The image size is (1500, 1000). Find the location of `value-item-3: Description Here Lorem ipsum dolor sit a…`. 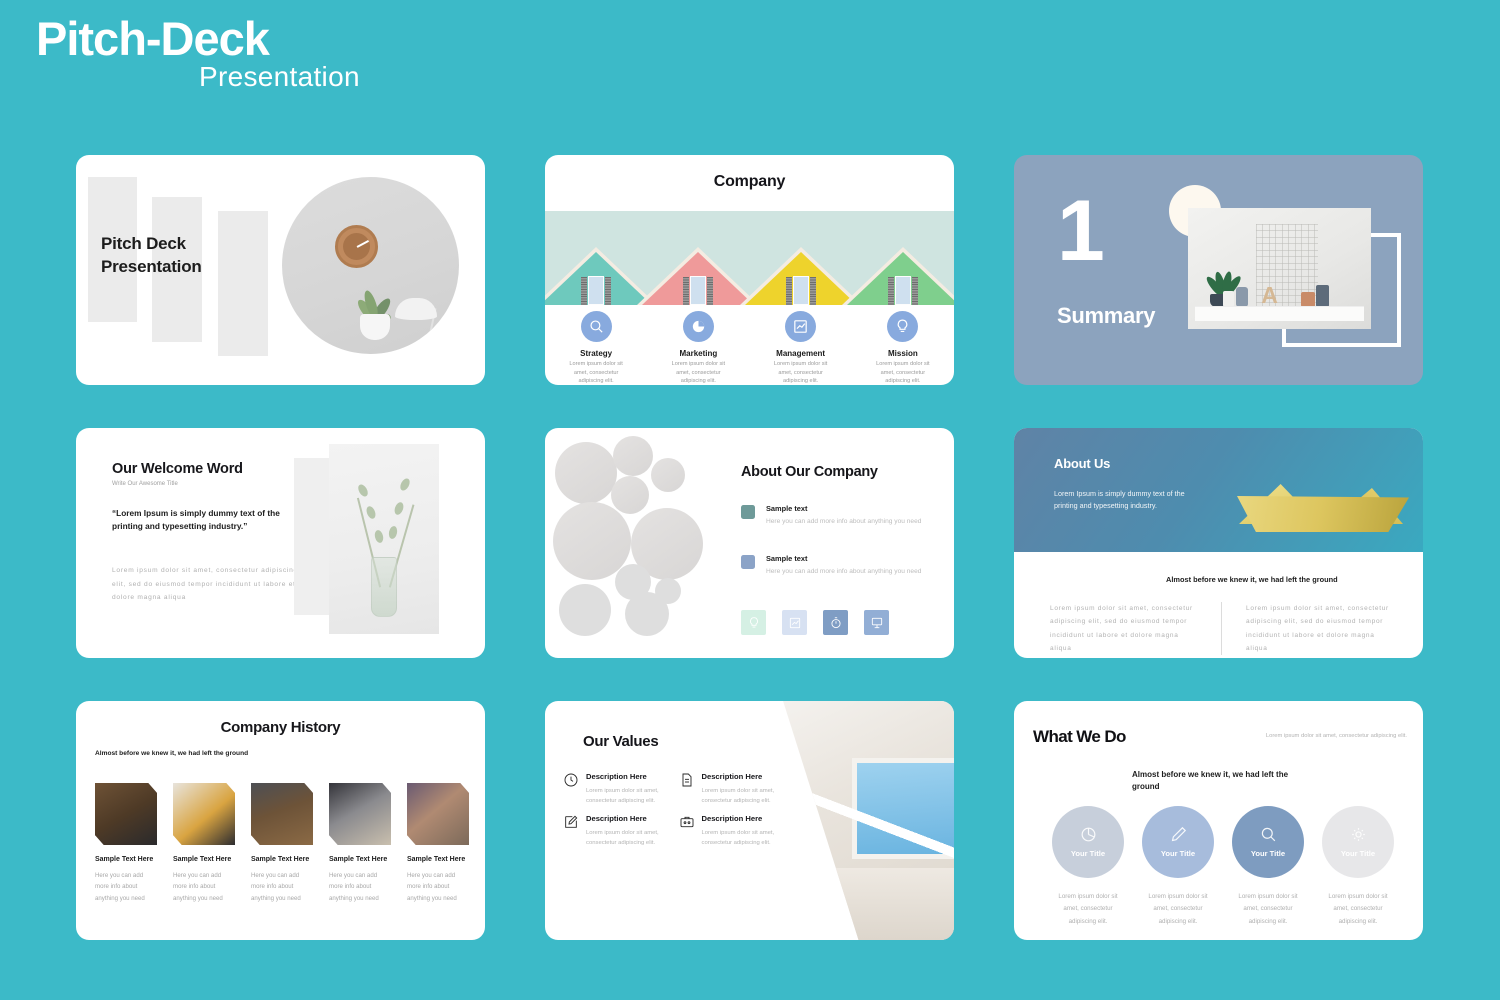

value-item-3: Description Here Lorem ipsum dolor sit a… is located at coordinates (618, 830).